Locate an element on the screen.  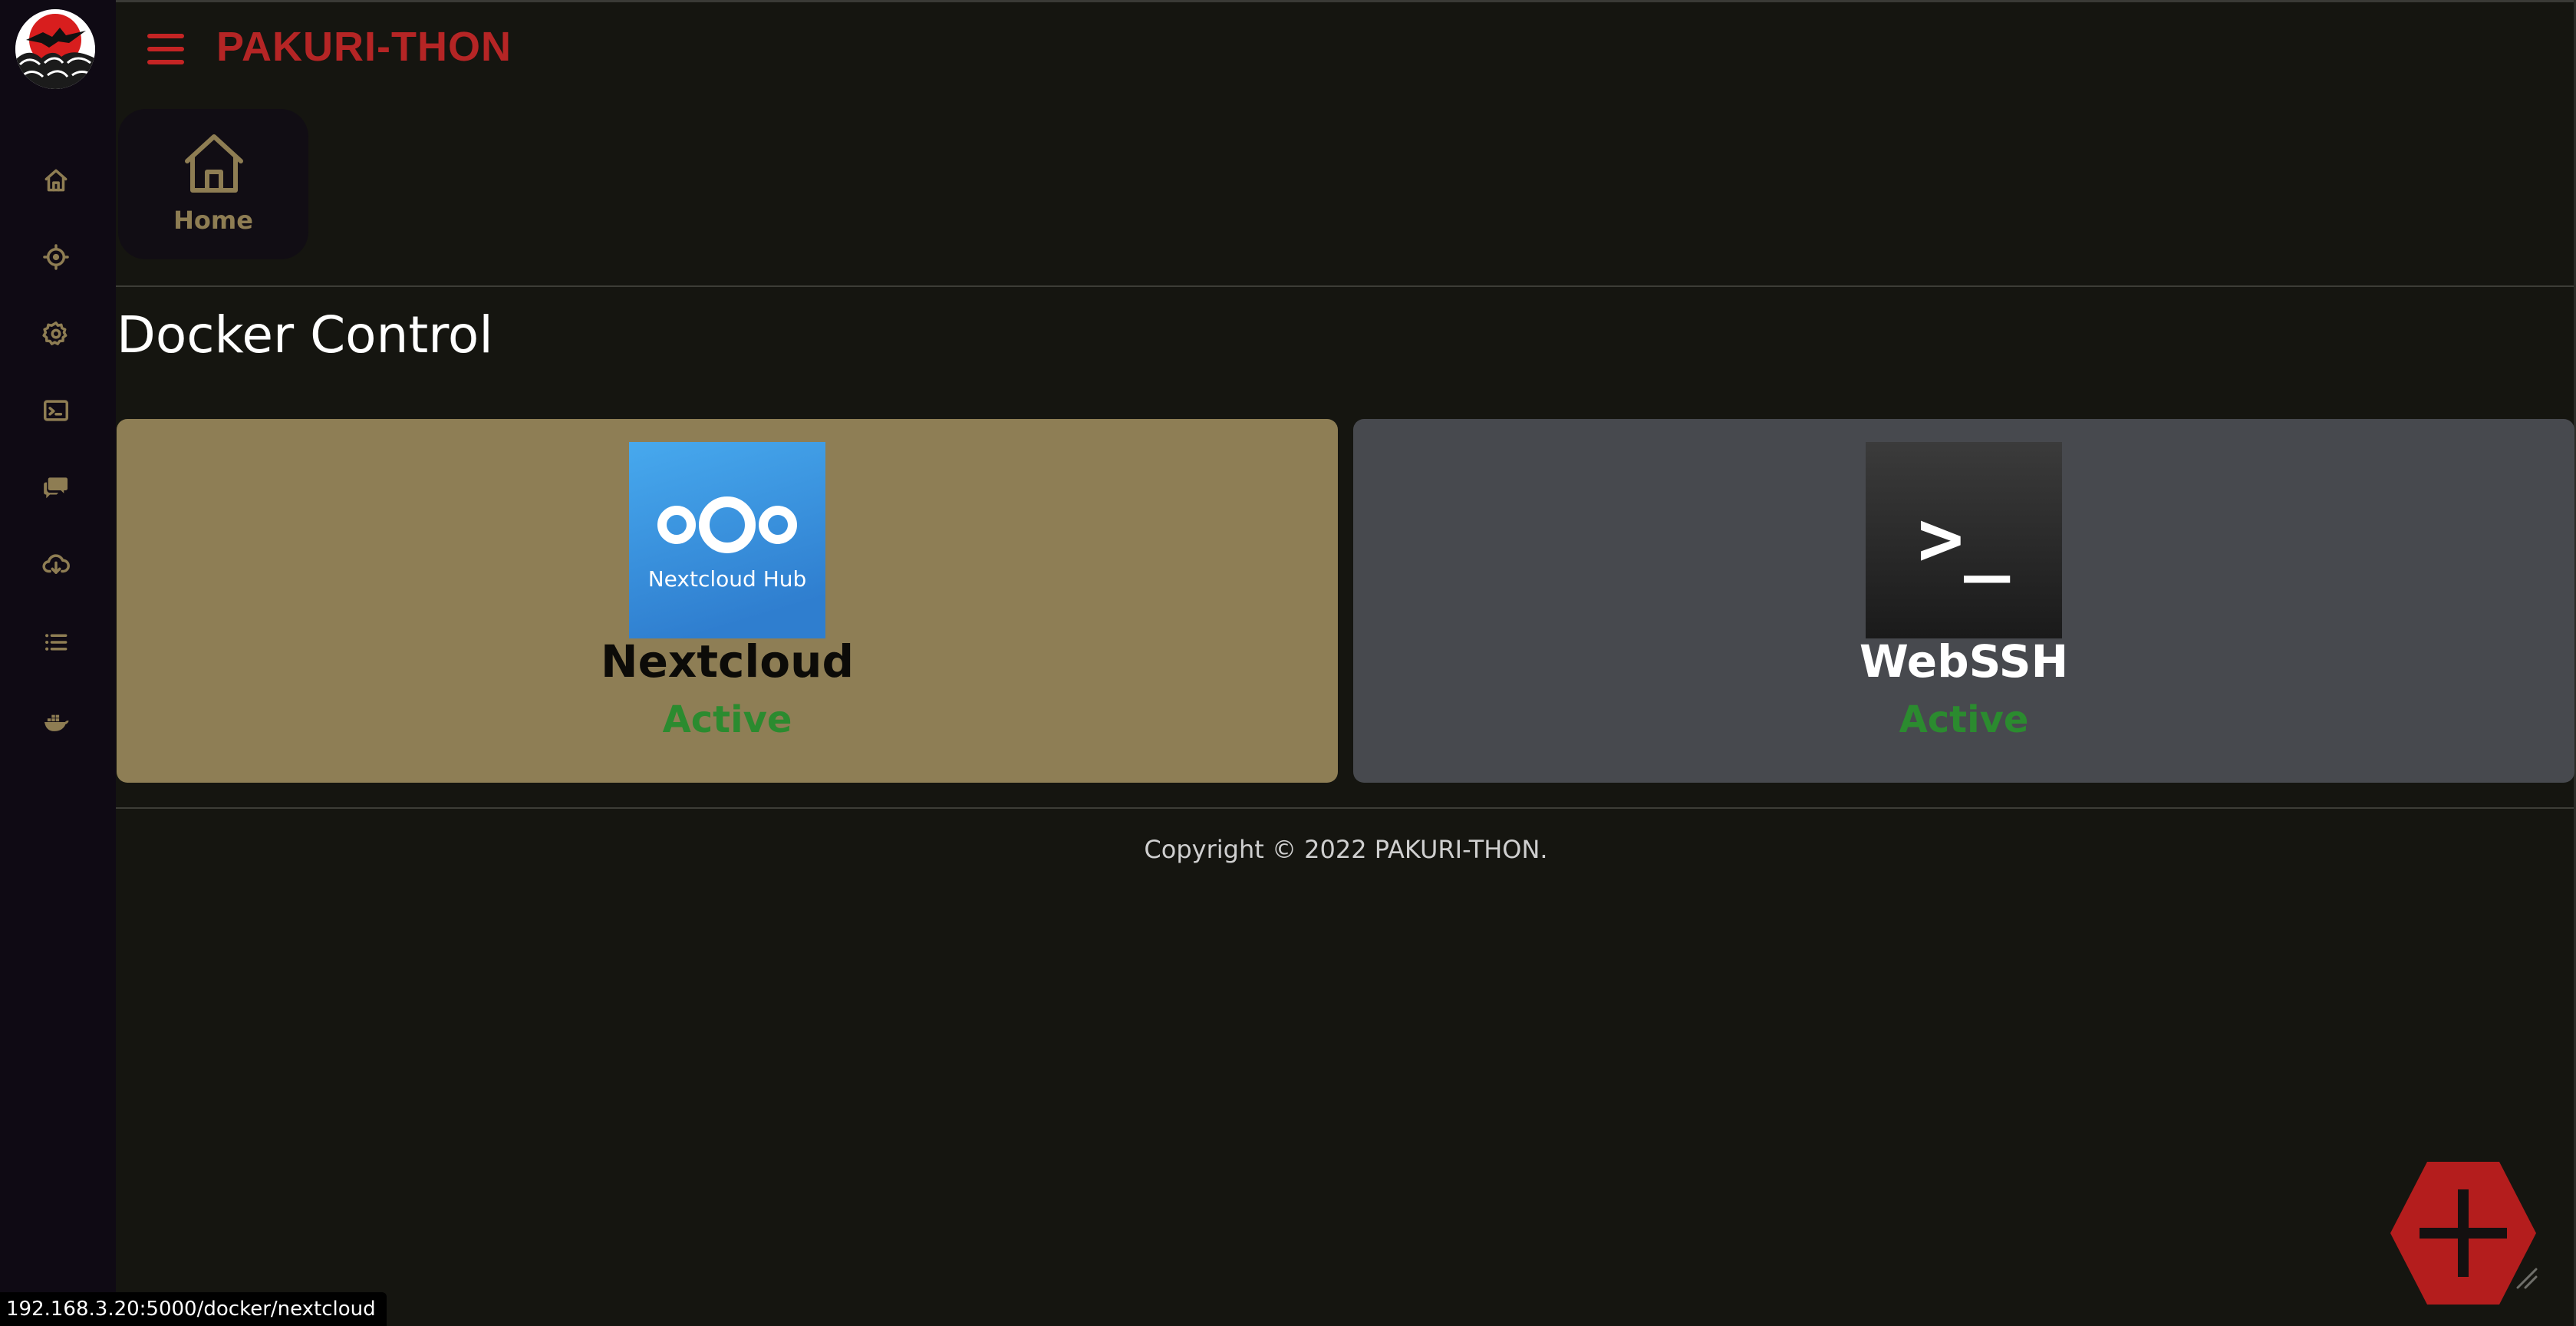
sidebar-item-cloud-download is located at coordinates (56, 564).